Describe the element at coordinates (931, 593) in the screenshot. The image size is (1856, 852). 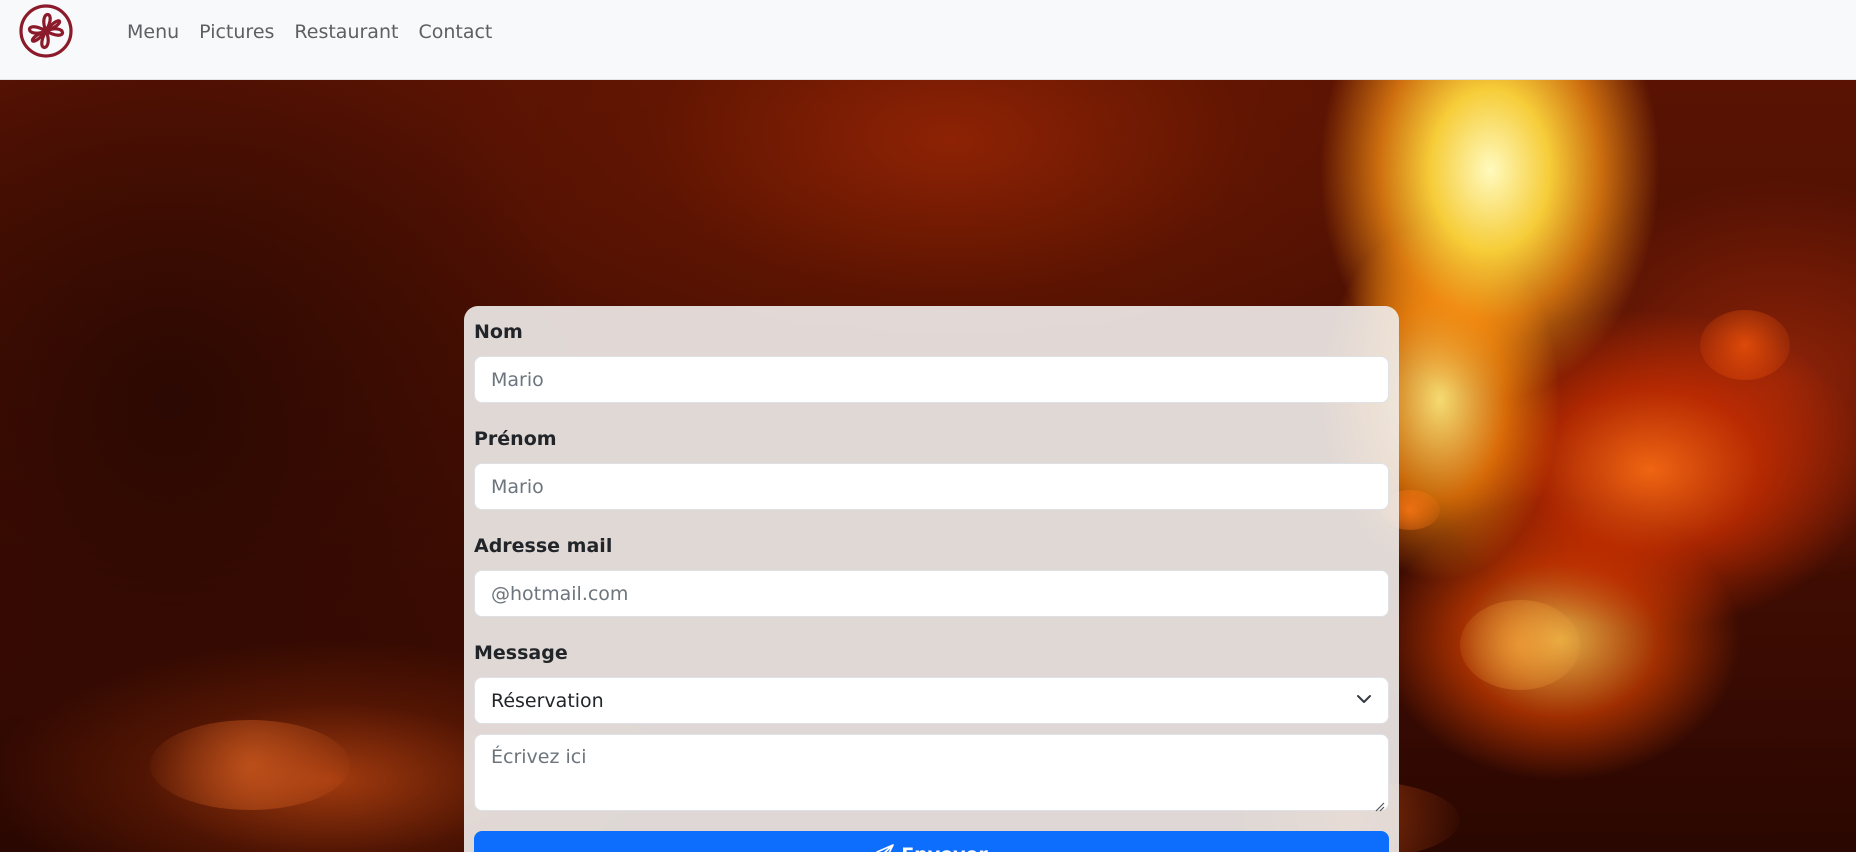
I see `email-input` at that location.